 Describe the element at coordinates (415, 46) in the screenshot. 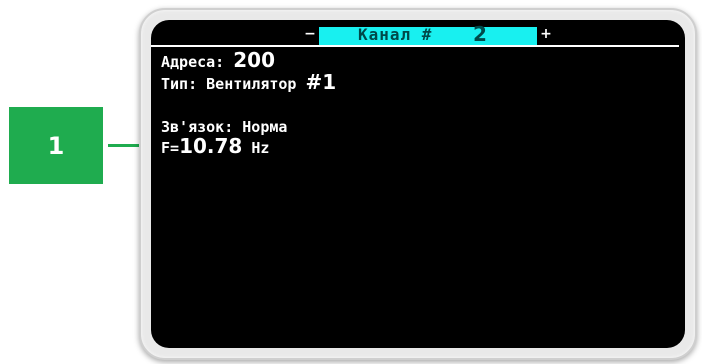

I see `header-divider` at that location.